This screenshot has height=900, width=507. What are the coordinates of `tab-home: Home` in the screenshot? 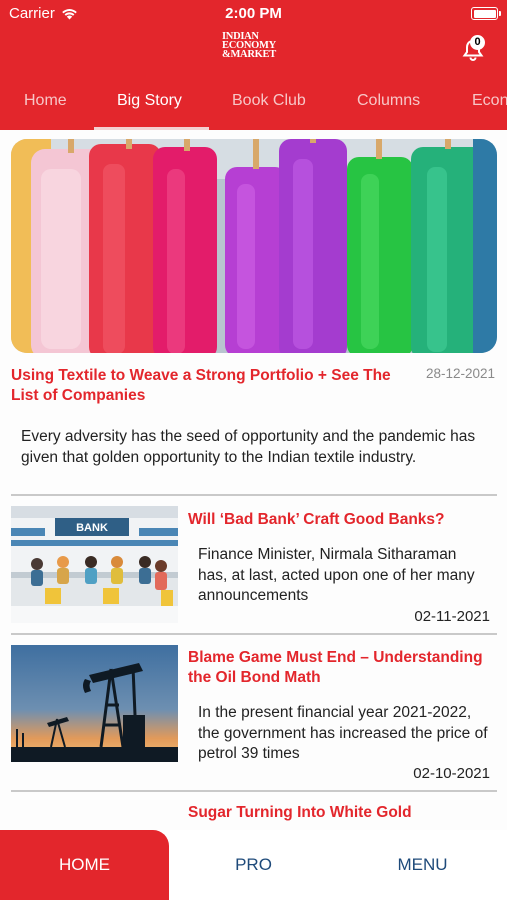 It's located at (45, 101).